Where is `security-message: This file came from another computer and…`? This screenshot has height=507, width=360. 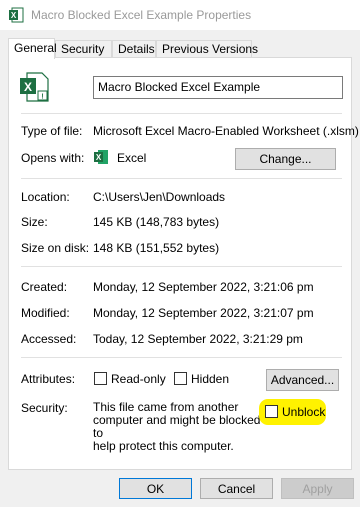
security-message: This file came from another computer and… is located at coordinates (178, 427).